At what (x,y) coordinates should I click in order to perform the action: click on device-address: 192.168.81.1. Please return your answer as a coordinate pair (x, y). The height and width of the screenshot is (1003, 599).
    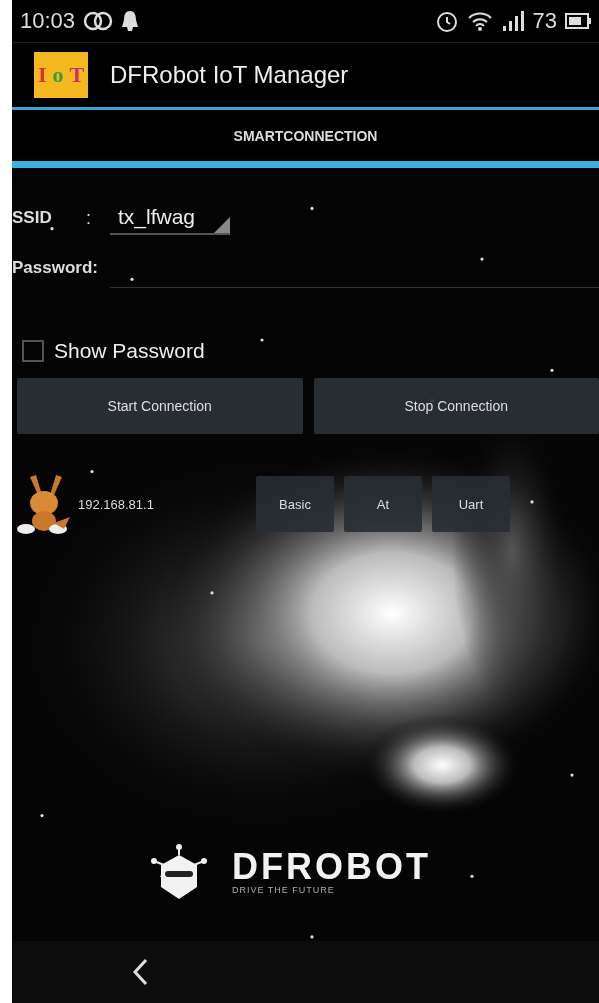
    Looking at the image, I should click on (116, 504).